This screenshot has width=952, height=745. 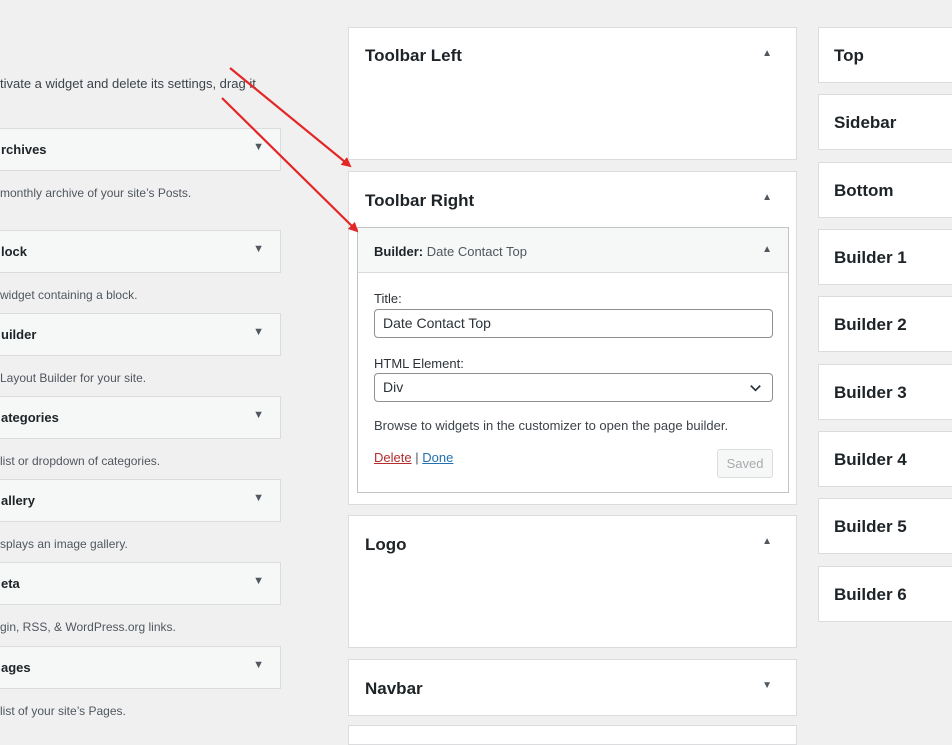 I want to click on sidebar-logo: Logo ▲, so click(x=572, y=581).